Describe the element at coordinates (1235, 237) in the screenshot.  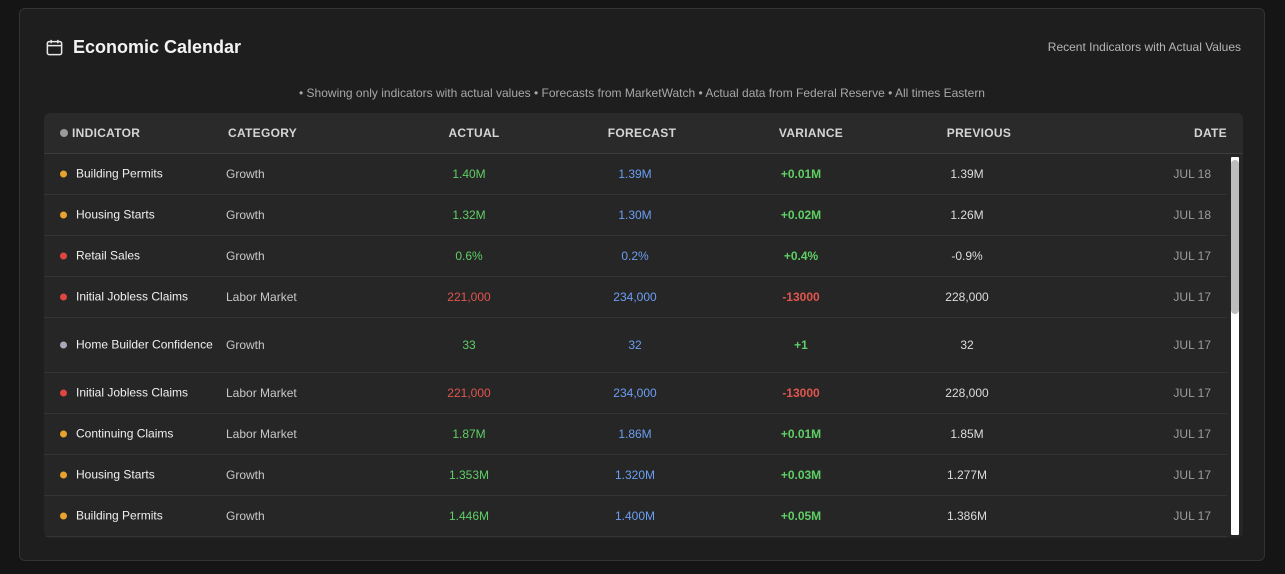
I see `scrollbar-thumb` at that location.